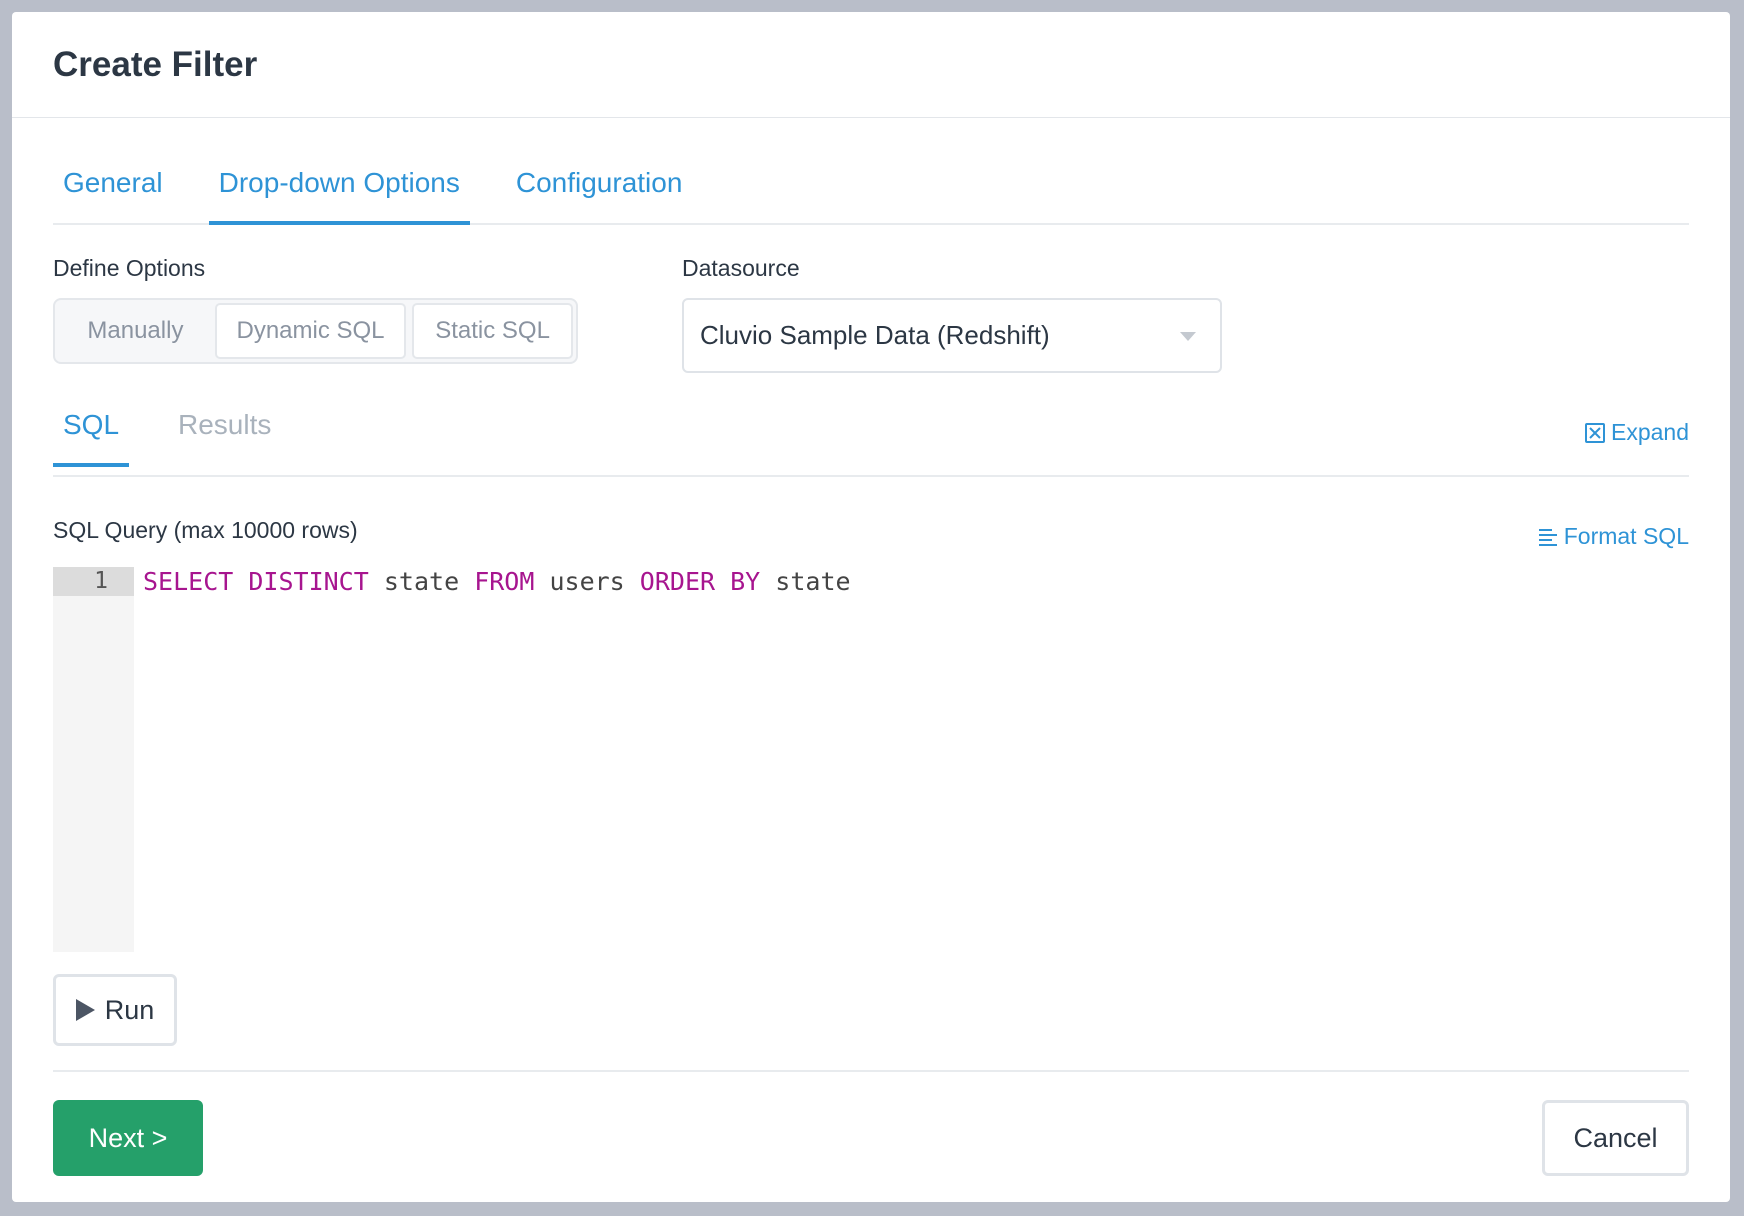 The width and height of the screenshot is (1744, 1216). I want to click on tab-results: Results, so click(224, 437).